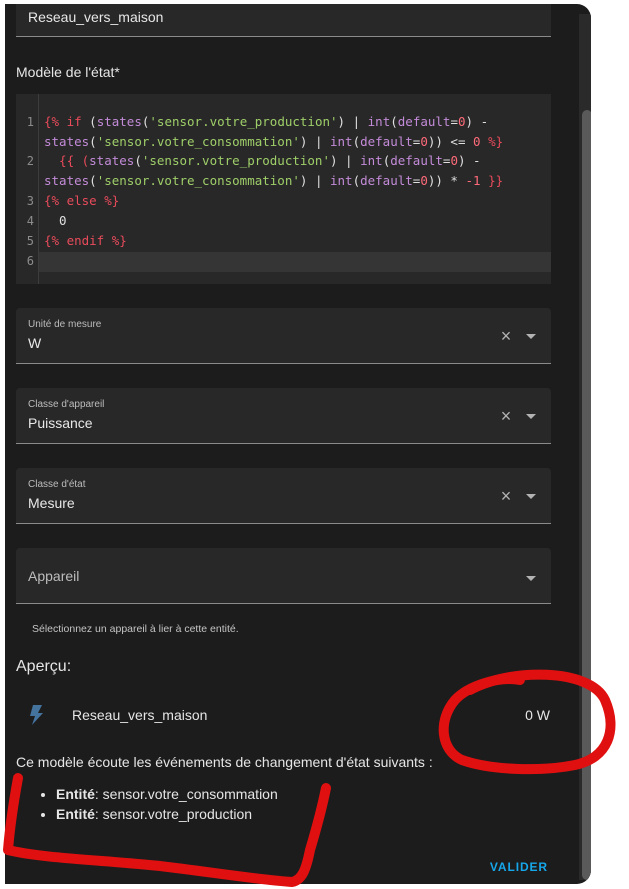 The image size is (629, 889). What do you see at coordinates (519, 867) in the screenshot?
I see `validate-button: VALIDER` at bounding box center [519, 867].